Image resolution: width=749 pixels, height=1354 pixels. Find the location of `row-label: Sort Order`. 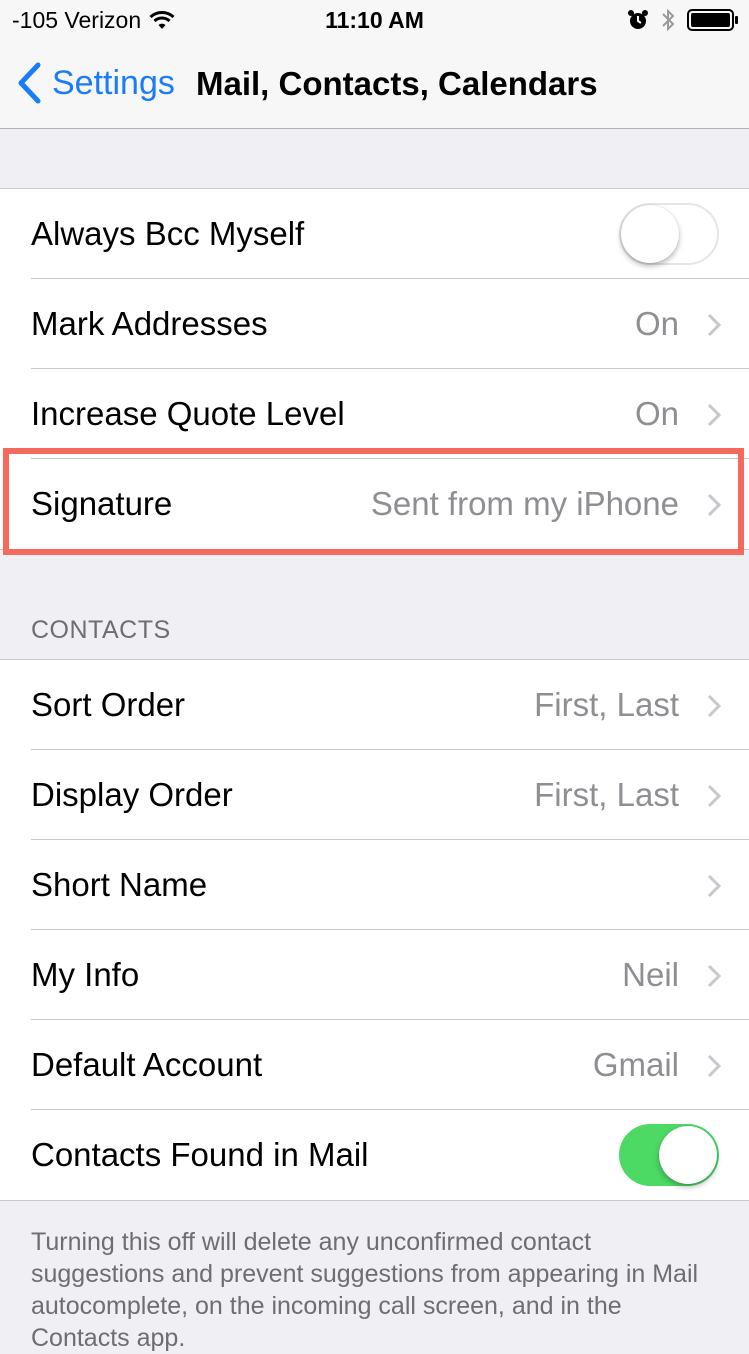

row-label: Sort Order is located at coordinates (108, 704).